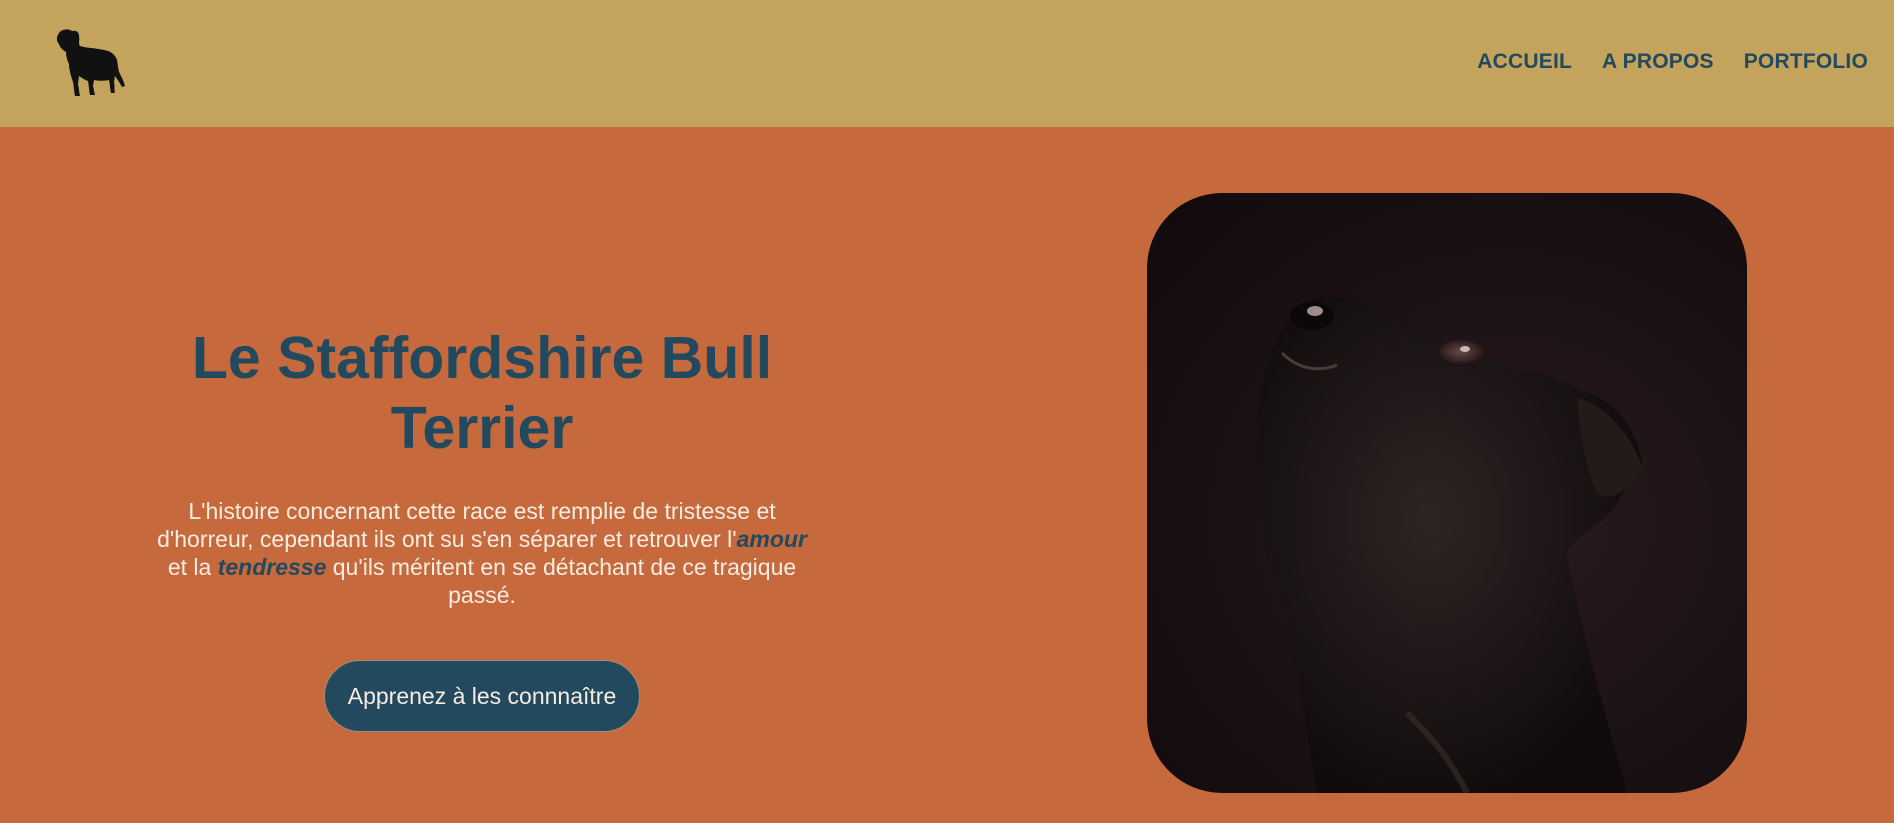 The width and height of the screenshot is (1894, 823). What do you see at coordinates (89, 62) in the screenshot?
I see `dog-logo-icon` at bounding box center [89, 62].